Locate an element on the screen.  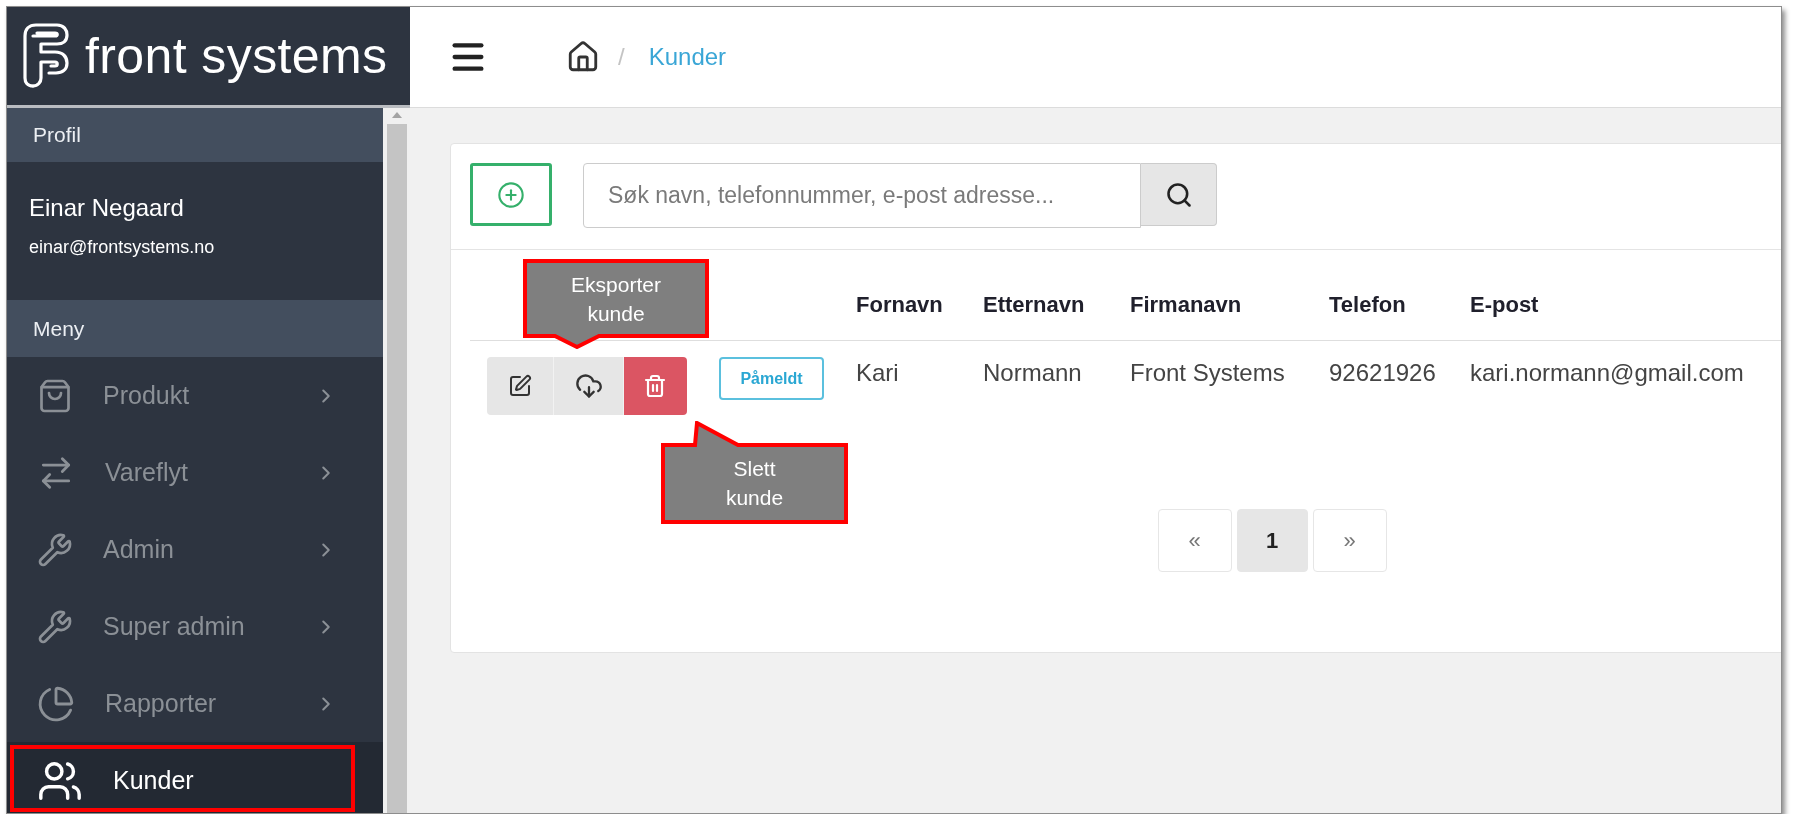
trash-icon is located at coordinates (655, 386).